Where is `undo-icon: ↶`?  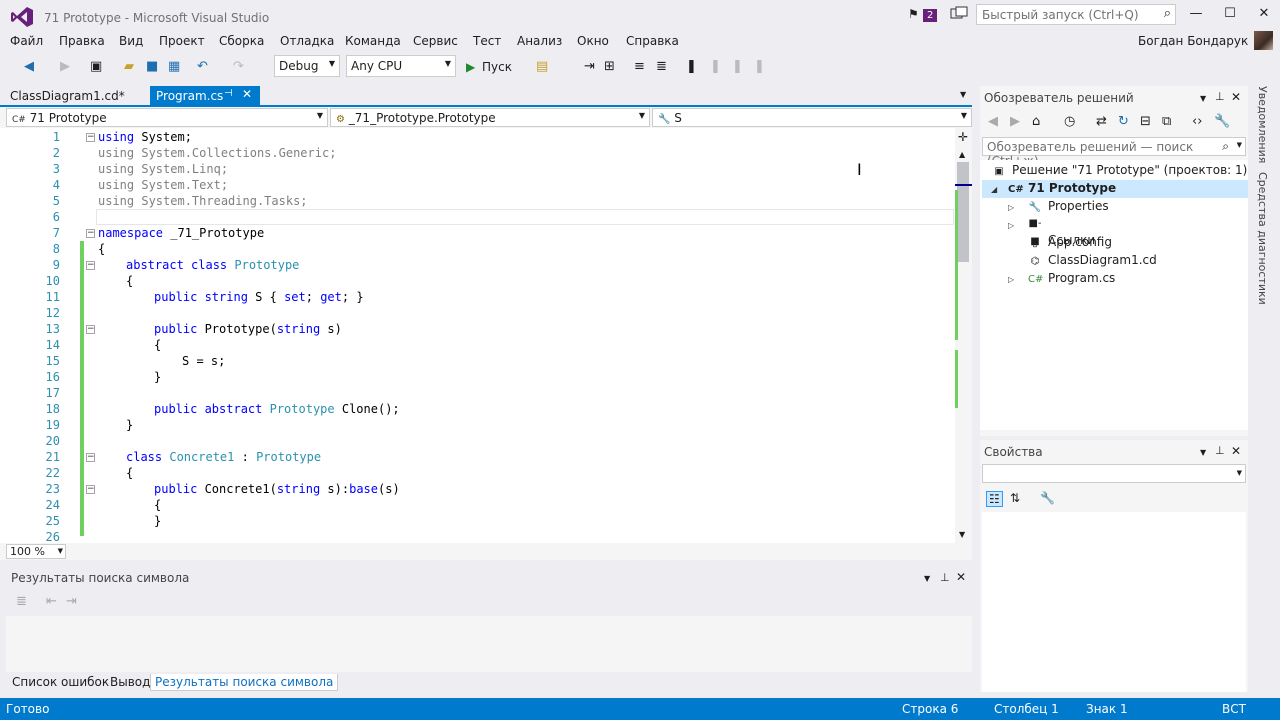 undo-icon: ↶ is located at coordinates (202, 67).